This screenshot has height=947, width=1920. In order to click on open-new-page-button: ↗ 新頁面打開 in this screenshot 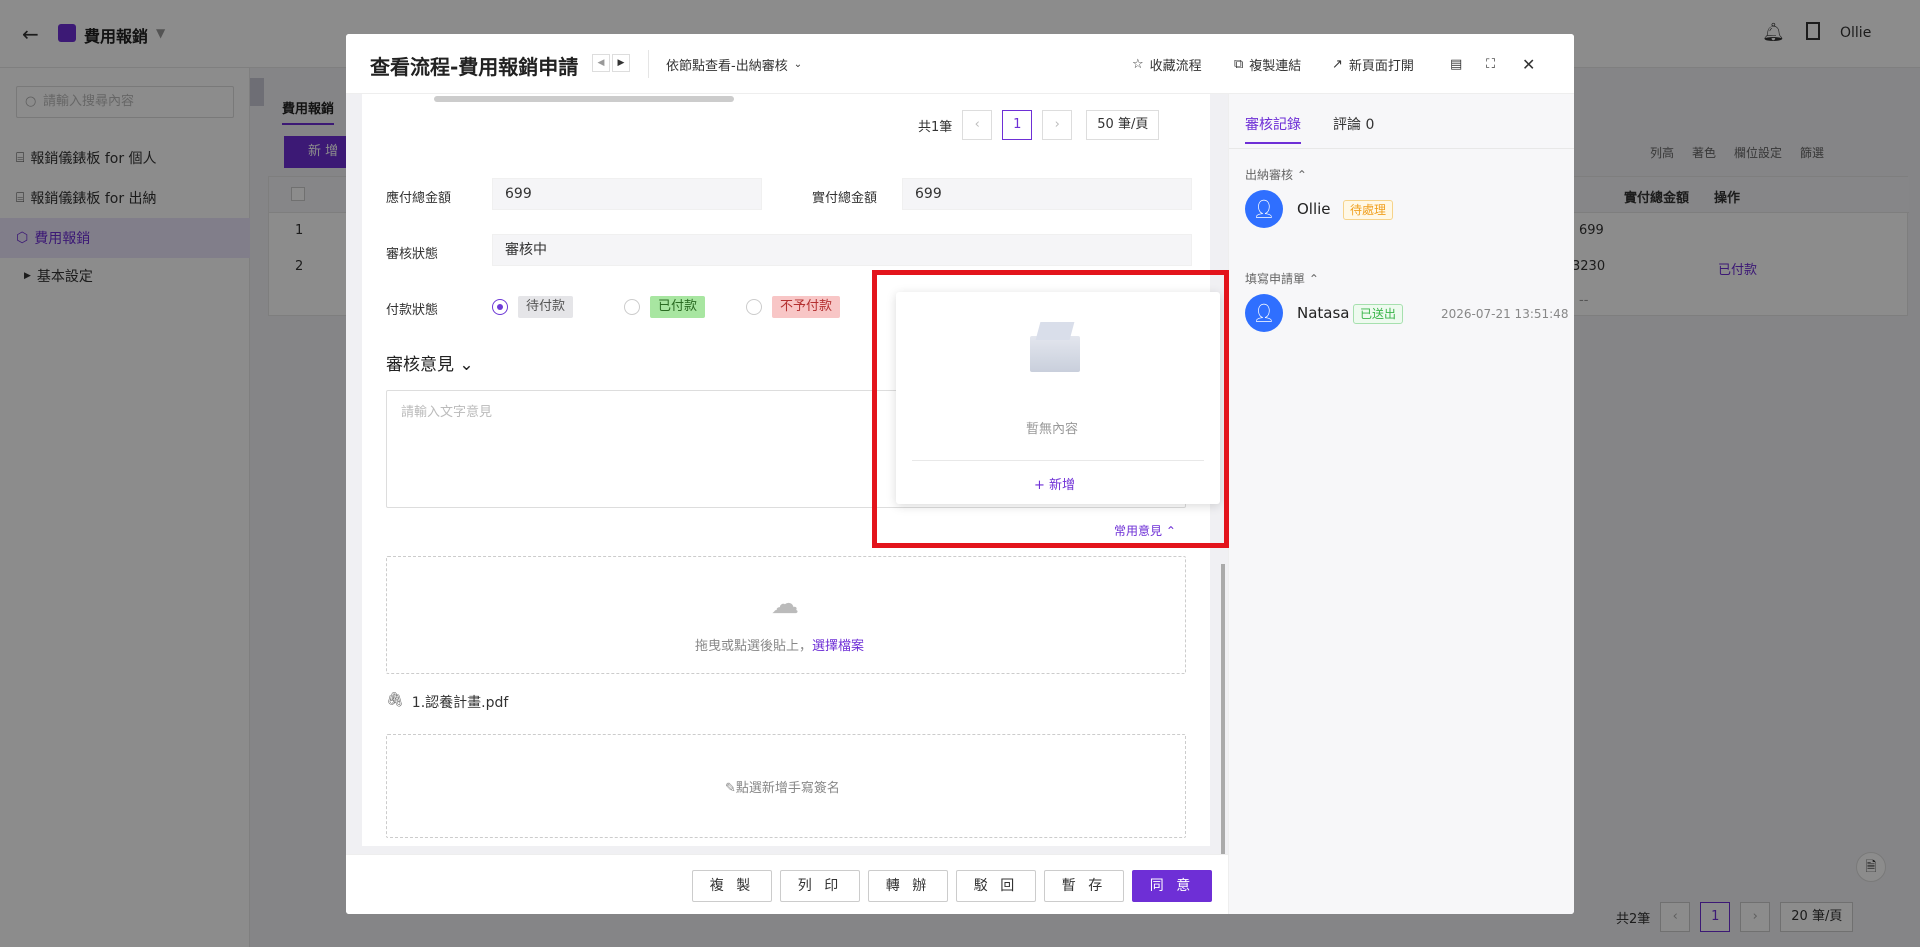, I will do `click(1373, 64)`.